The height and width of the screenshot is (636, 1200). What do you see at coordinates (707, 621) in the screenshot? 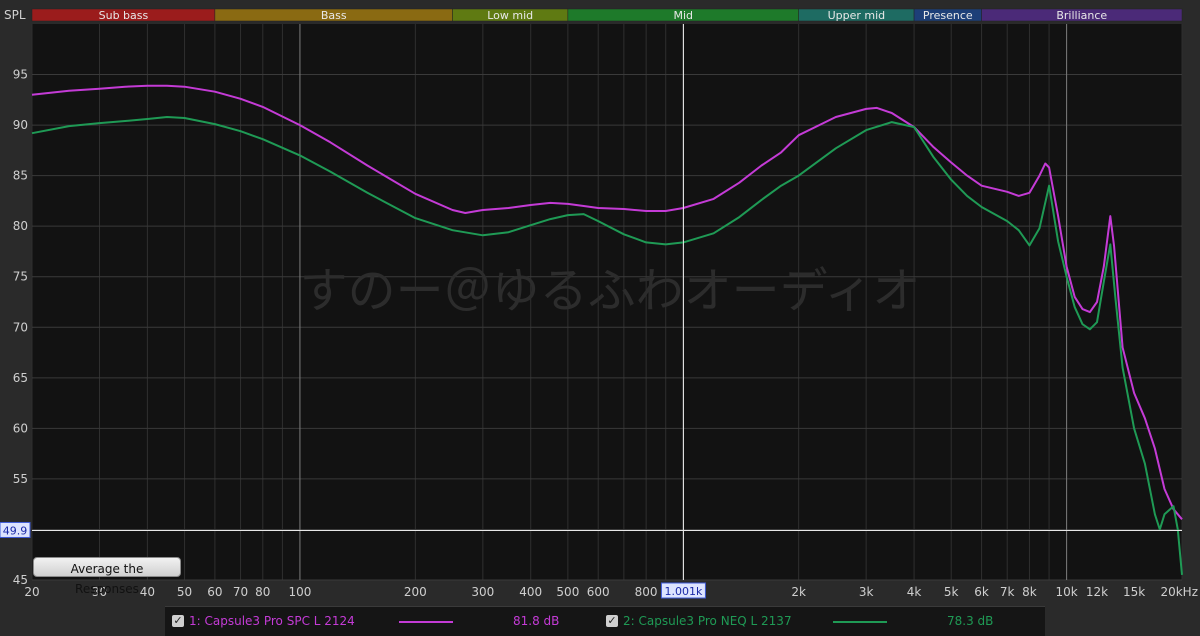
I see `legend-series-name-2: 2: Capsule3 Pro NEQ L 2137` at bounding box center [707, 621].